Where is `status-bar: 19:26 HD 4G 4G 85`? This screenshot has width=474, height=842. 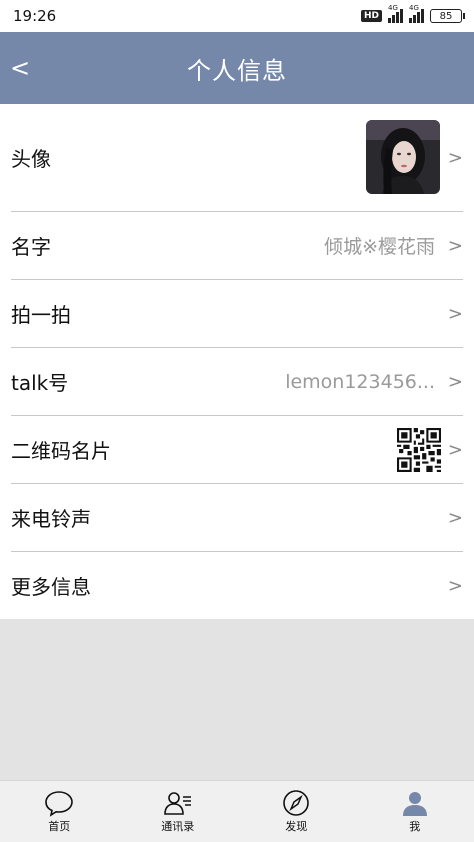 status-bar: 19:26 HD 4G 4G 85 is located at coordinates (237, 16).